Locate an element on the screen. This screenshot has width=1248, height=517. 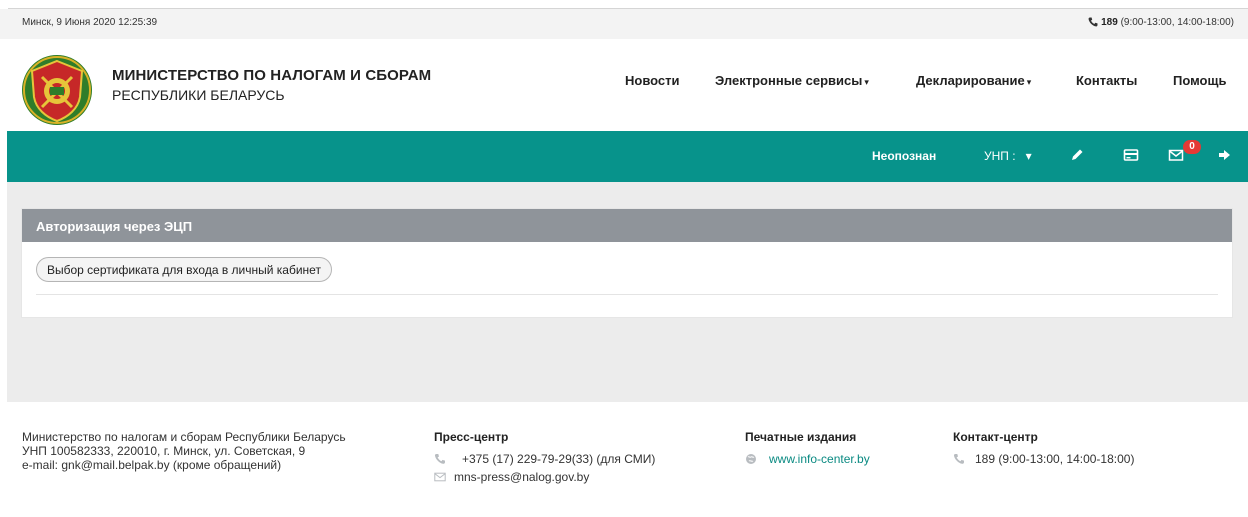
nav-eservices: Электронные сервисы ▾ is located at coordinates (792, 80).